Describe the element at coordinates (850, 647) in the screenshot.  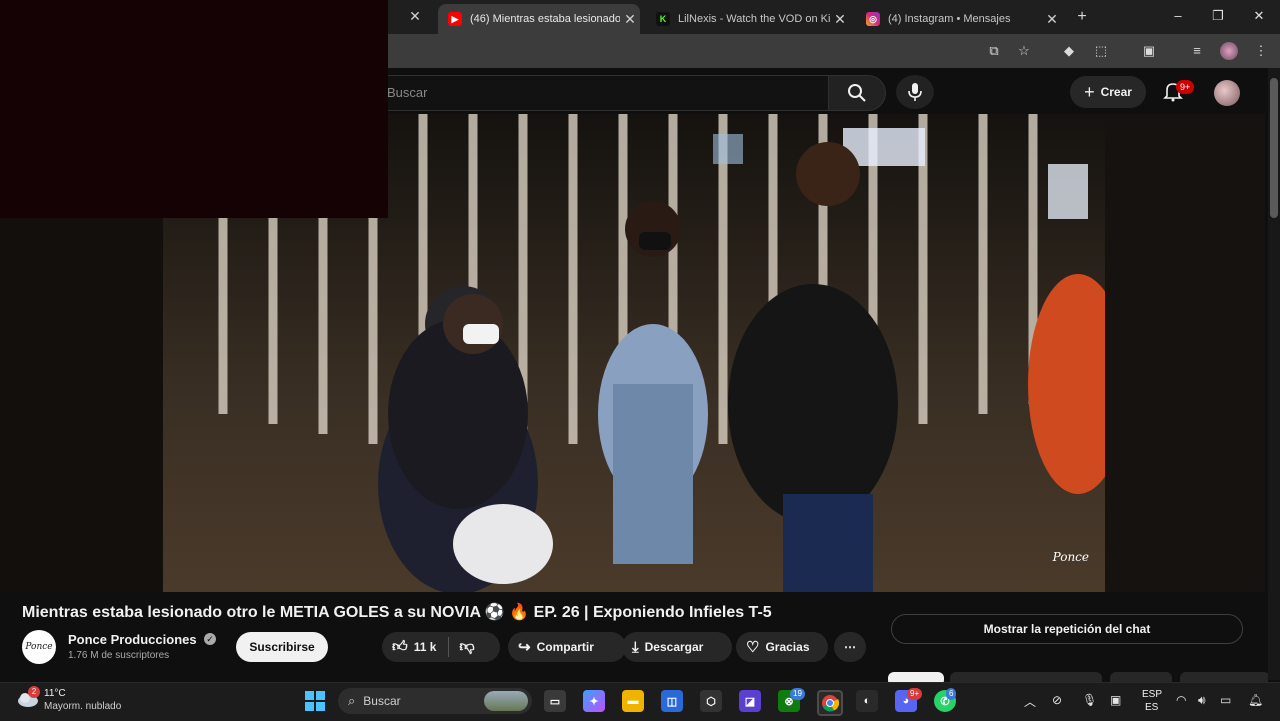
I see `more-actions-button: ⋯` at that location.